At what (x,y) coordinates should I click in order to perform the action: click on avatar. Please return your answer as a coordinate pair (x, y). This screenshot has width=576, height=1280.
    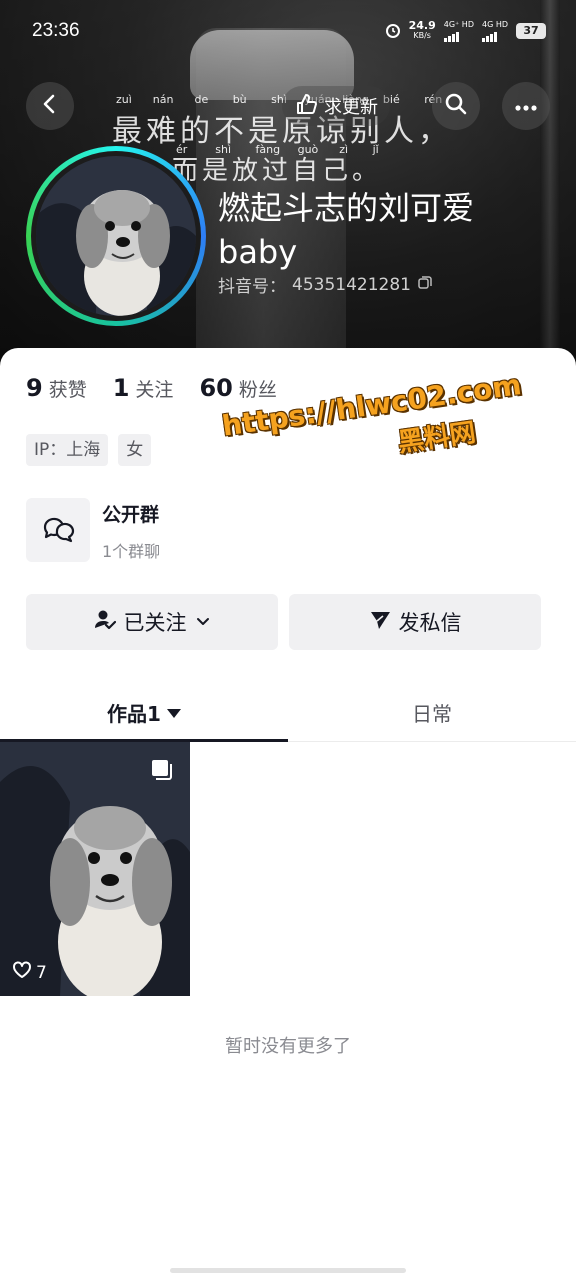
    Looking at the image, I should click on (116, 236).